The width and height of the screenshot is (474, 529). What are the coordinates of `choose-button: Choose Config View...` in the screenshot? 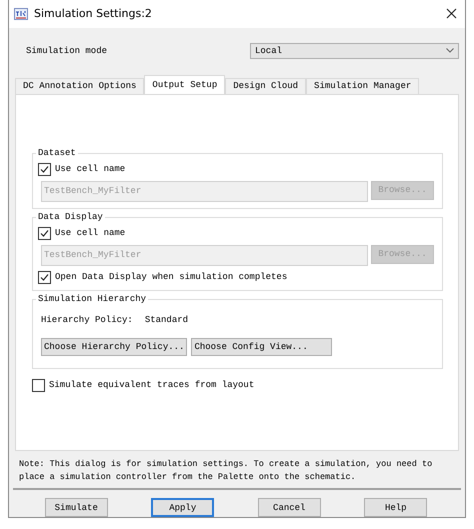 It's located at (261, 347).